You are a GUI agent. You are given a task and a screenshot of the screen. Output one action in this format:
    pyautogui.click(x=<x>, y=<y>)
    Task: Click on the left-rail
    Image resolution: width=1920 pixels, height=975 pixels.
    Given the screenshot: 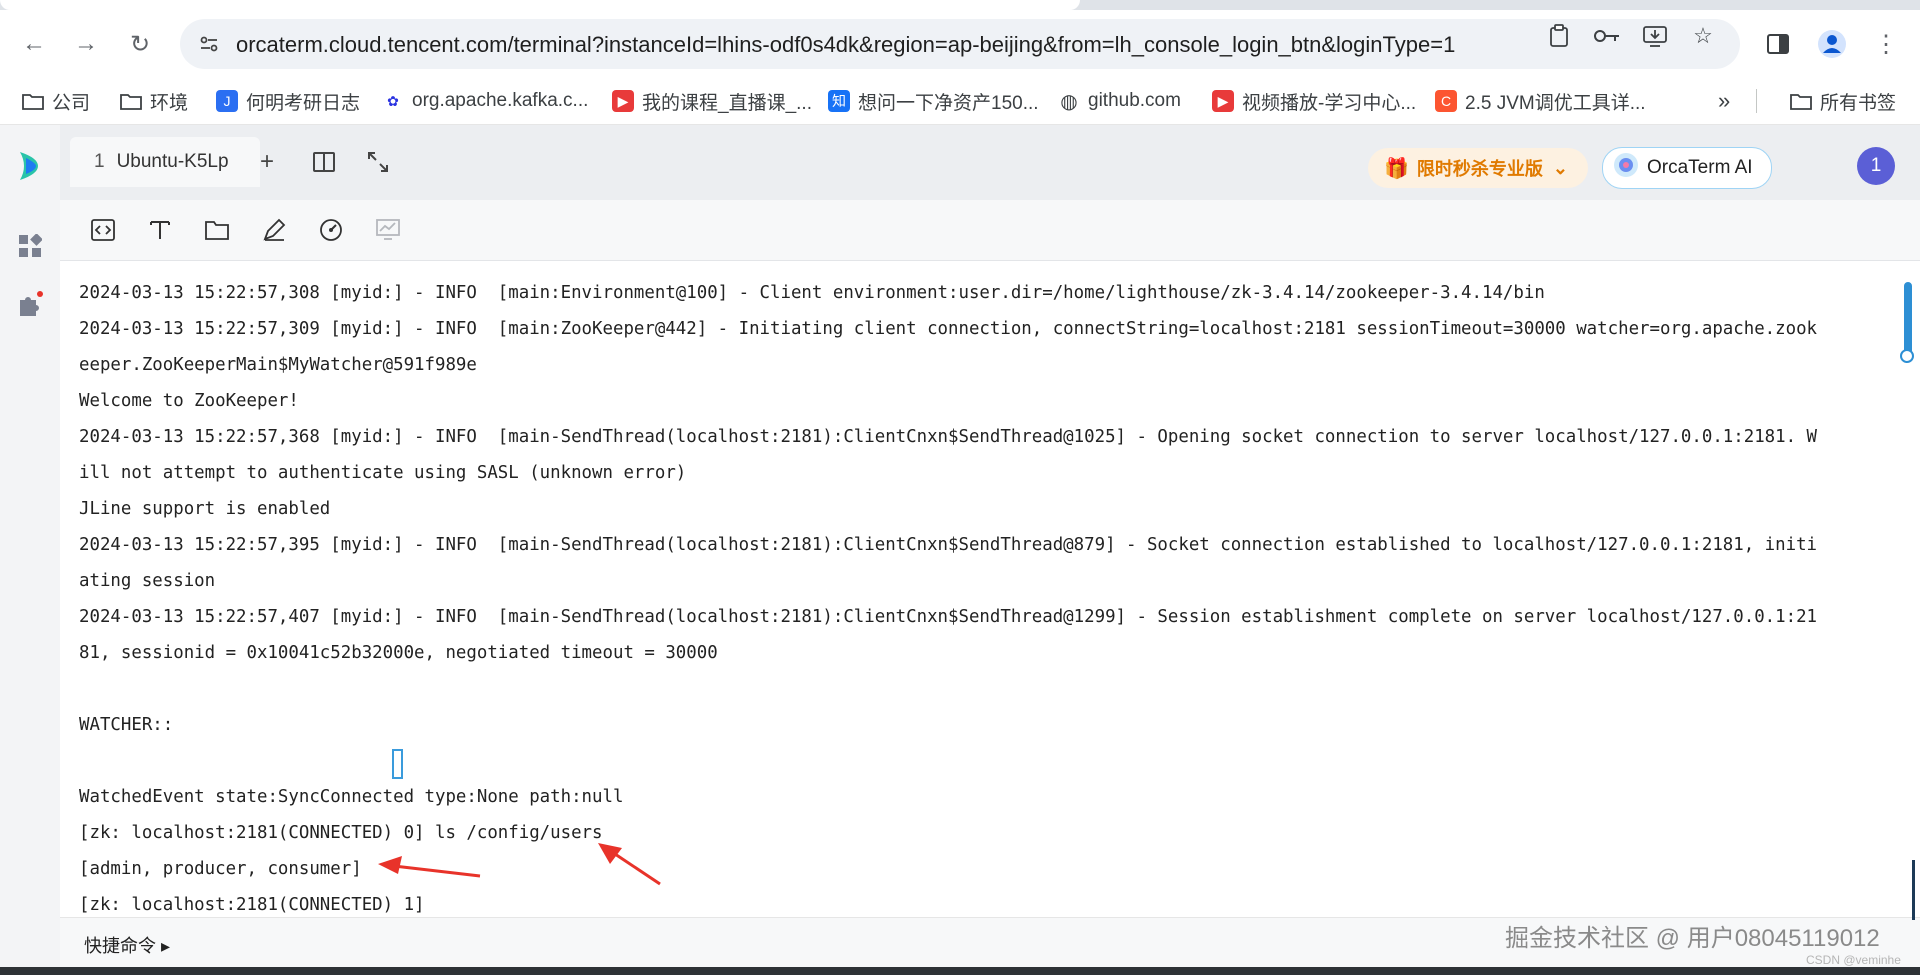 What is the action you would take?
    pyautogui.click(x=30, y=550)
    